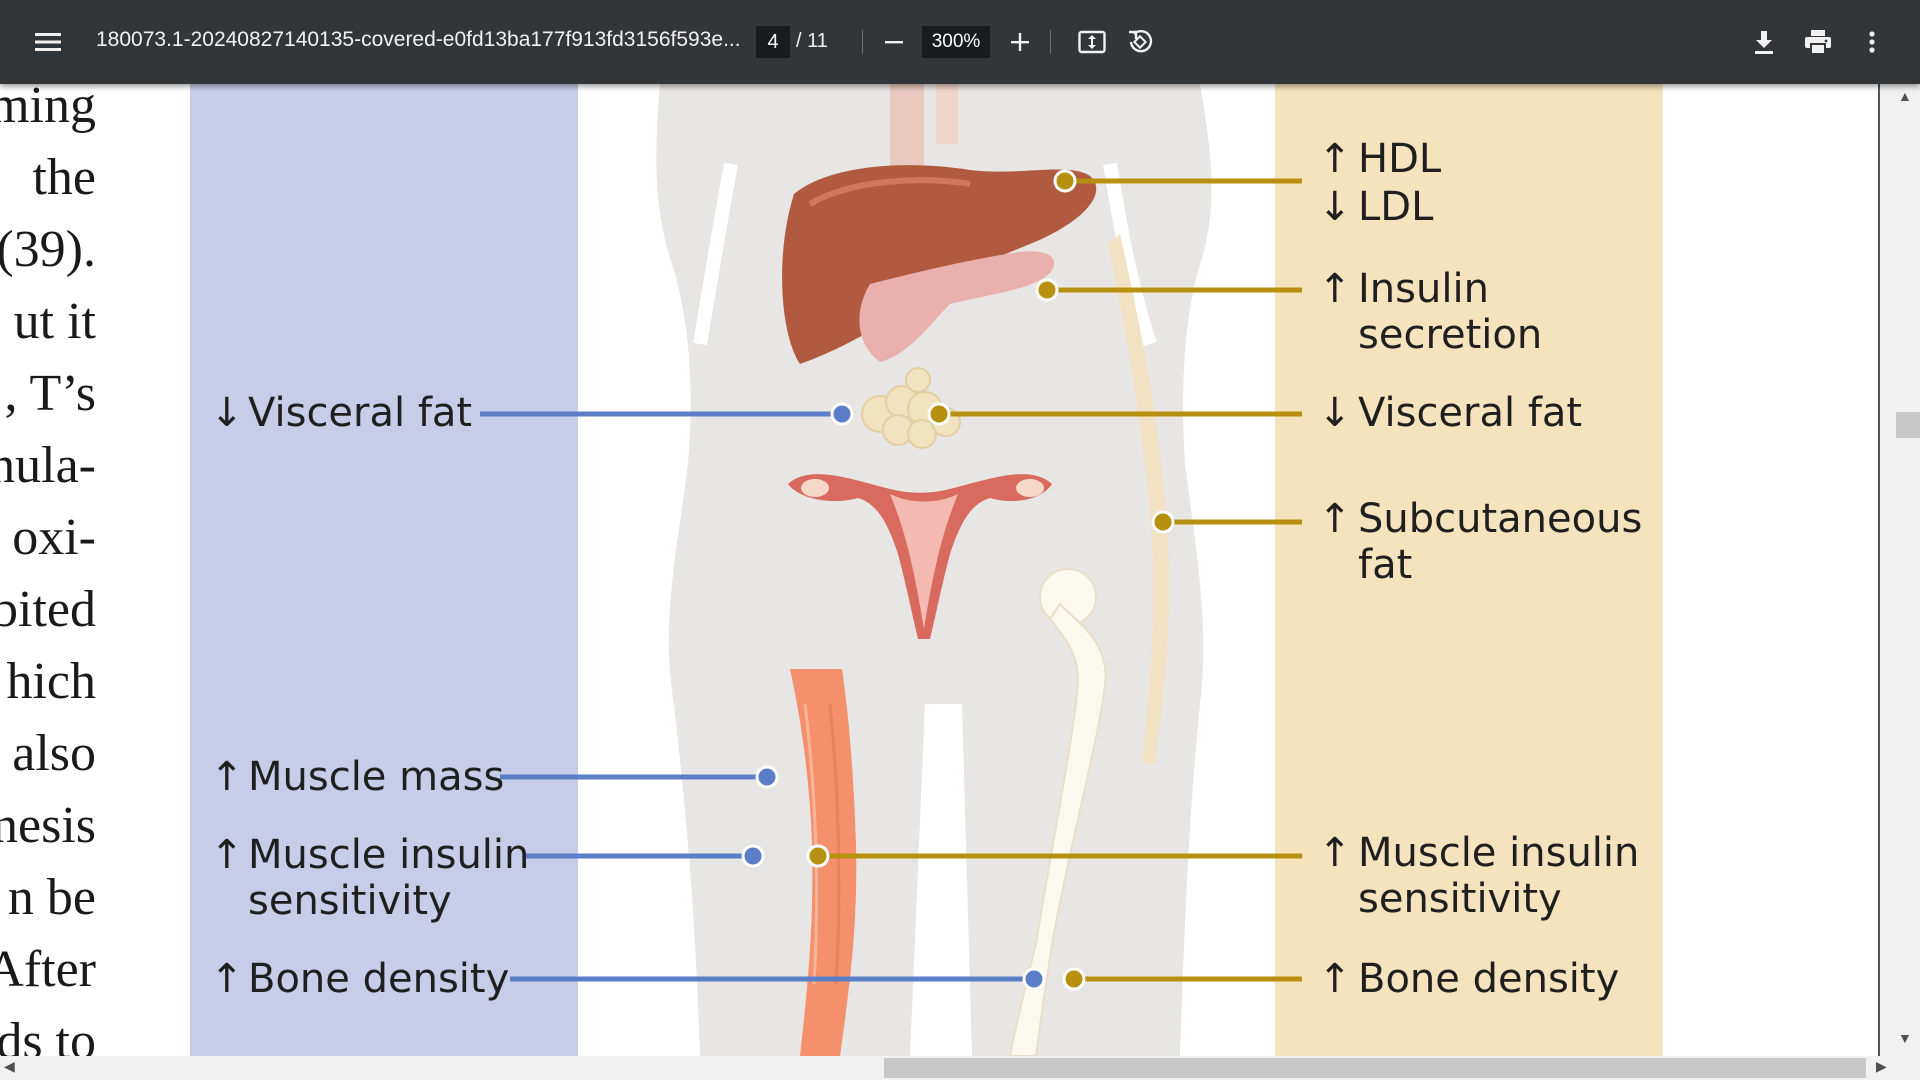  What do you see at coordinates (9, 1066) in the screenshot?
I see `scroll-left-arrow-icon: ◀` at bounding box center [9, 1066].